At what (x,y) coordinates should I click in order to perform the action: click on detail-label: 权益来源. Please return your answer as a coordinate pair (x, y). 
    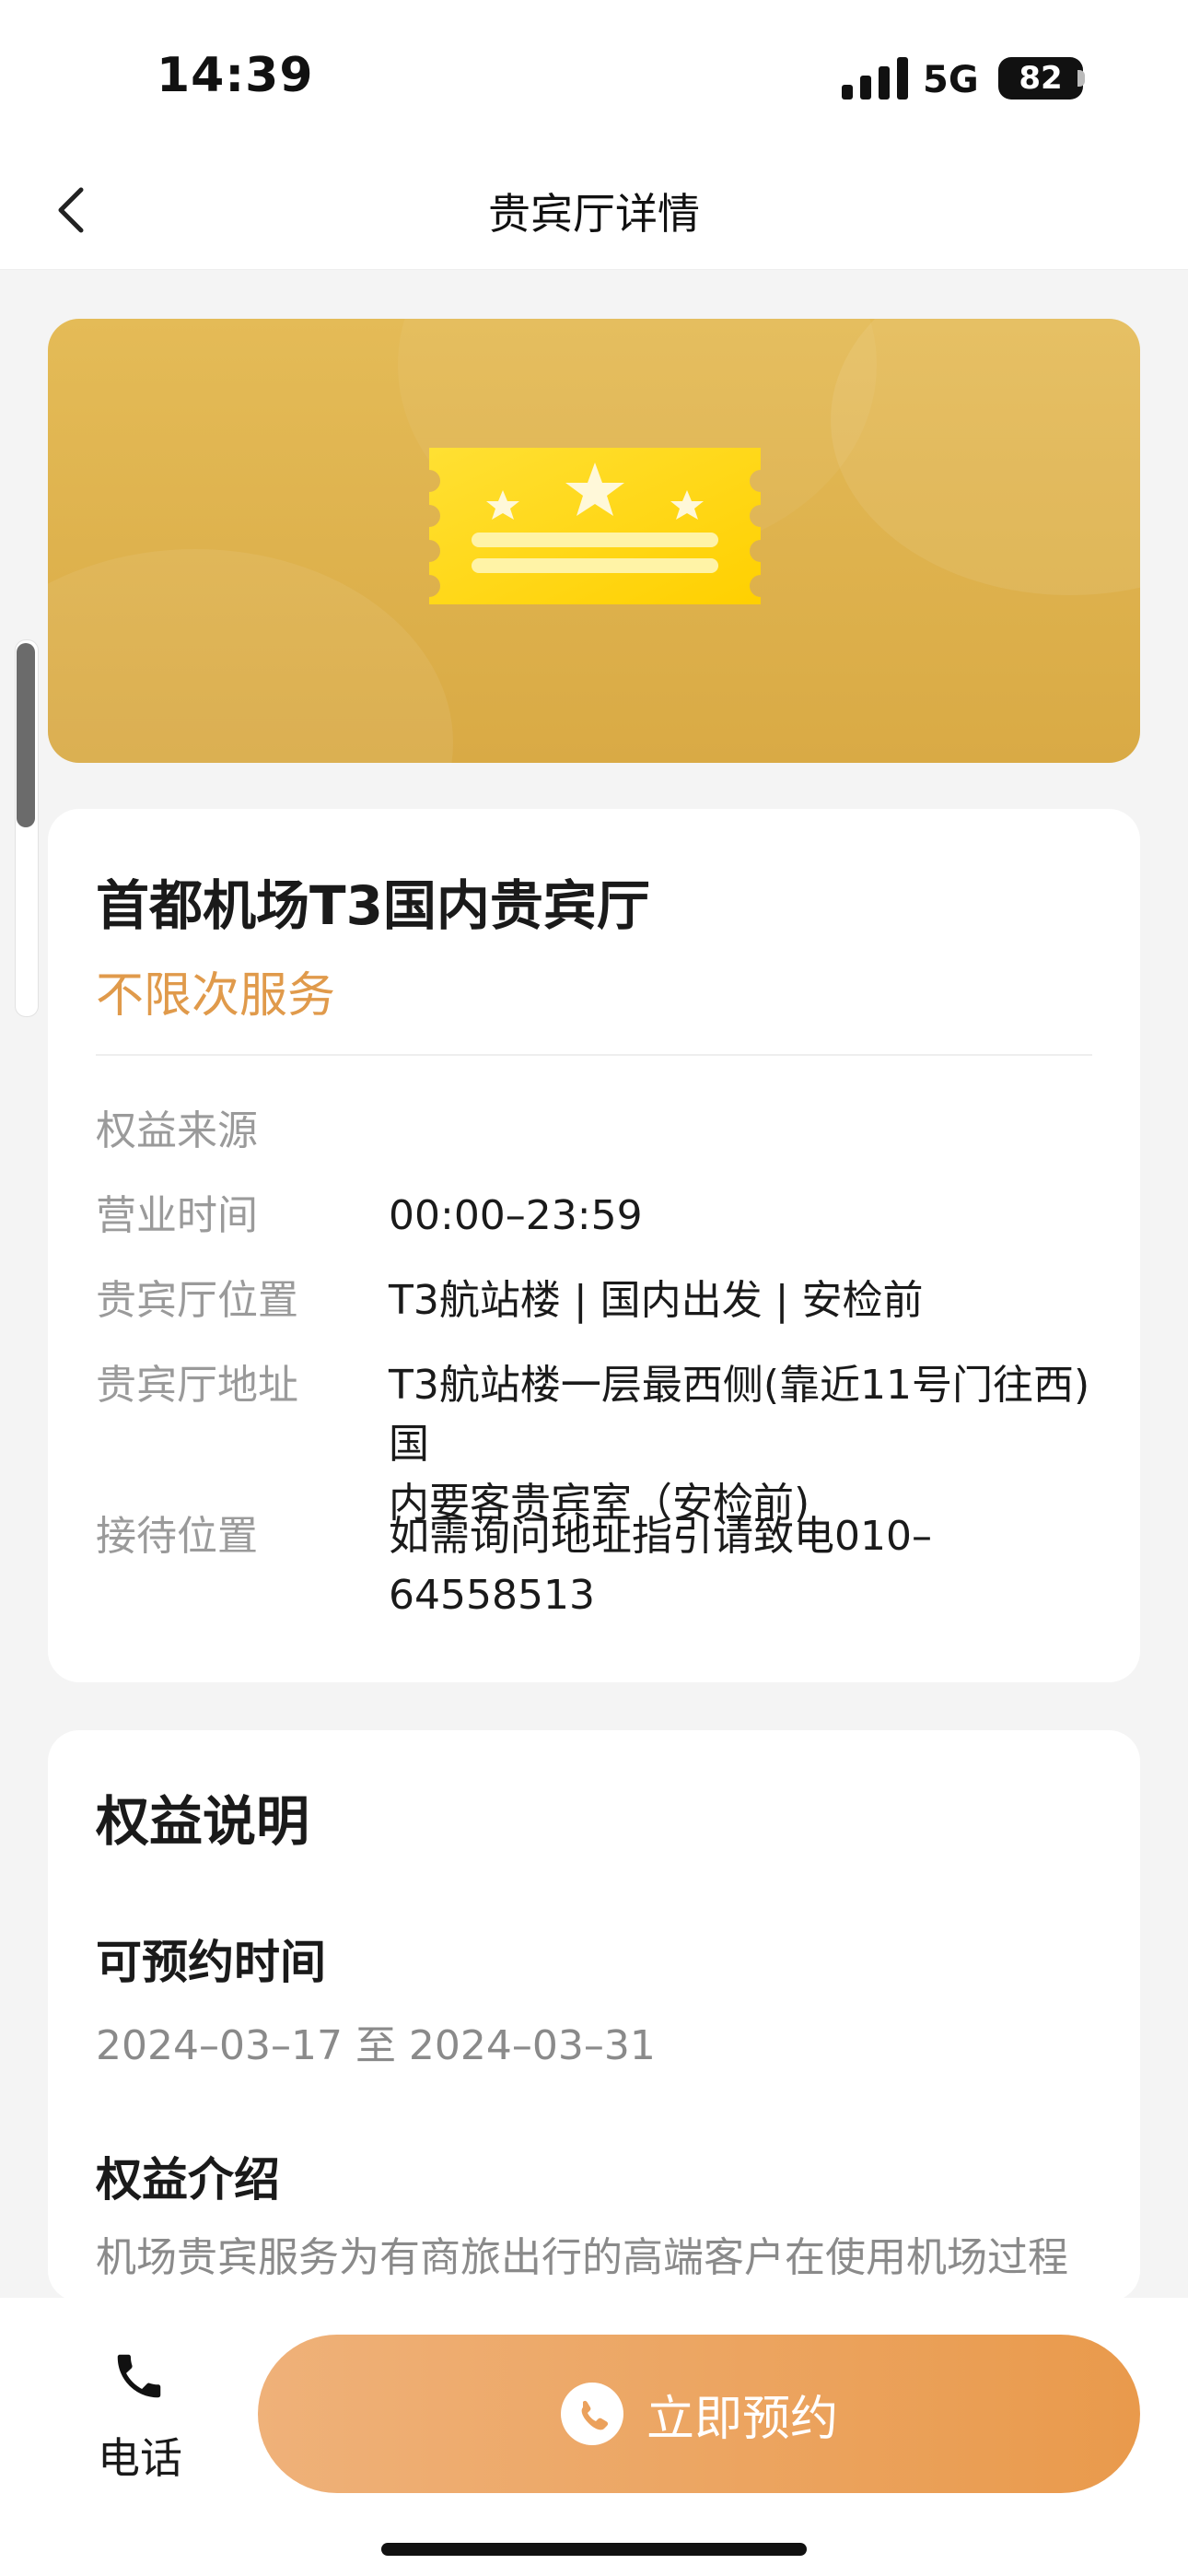
    Looking at the image, I should click on (177, 1130).